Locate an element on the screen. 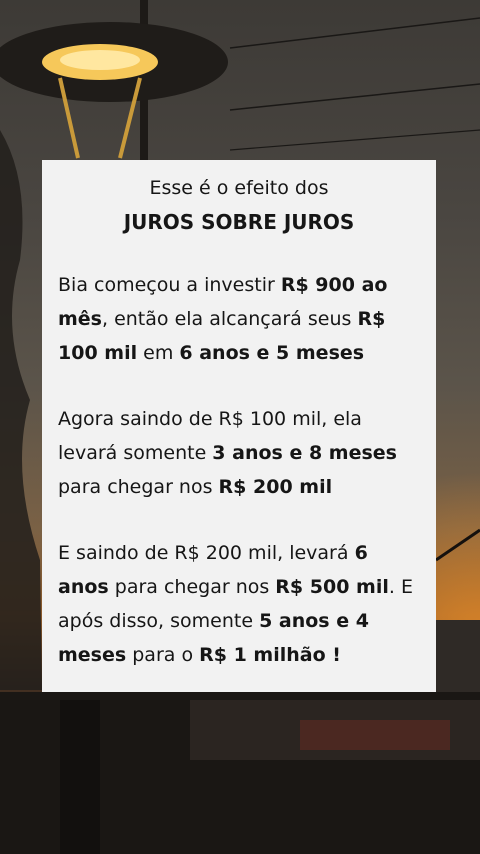 The width and height of the screenshot is (480, 854). p2-bold-1: 3 anos e 8 meses is located at coordinates (304, 453).